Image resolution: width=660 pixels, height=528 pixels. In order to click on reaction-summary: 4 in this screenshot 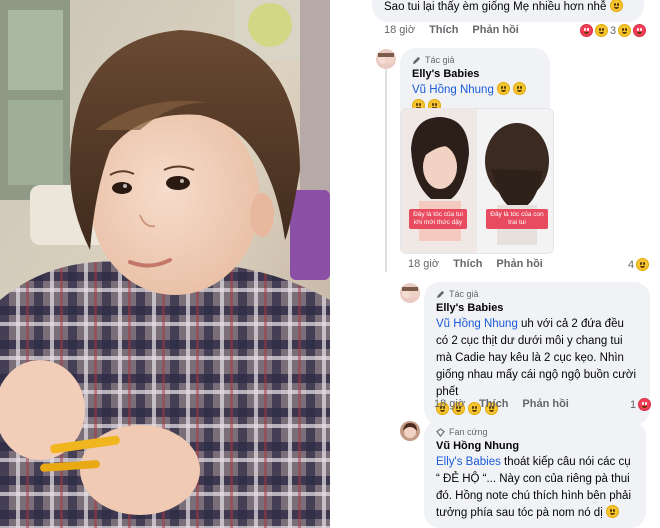, I will do `click(639, 264)`.